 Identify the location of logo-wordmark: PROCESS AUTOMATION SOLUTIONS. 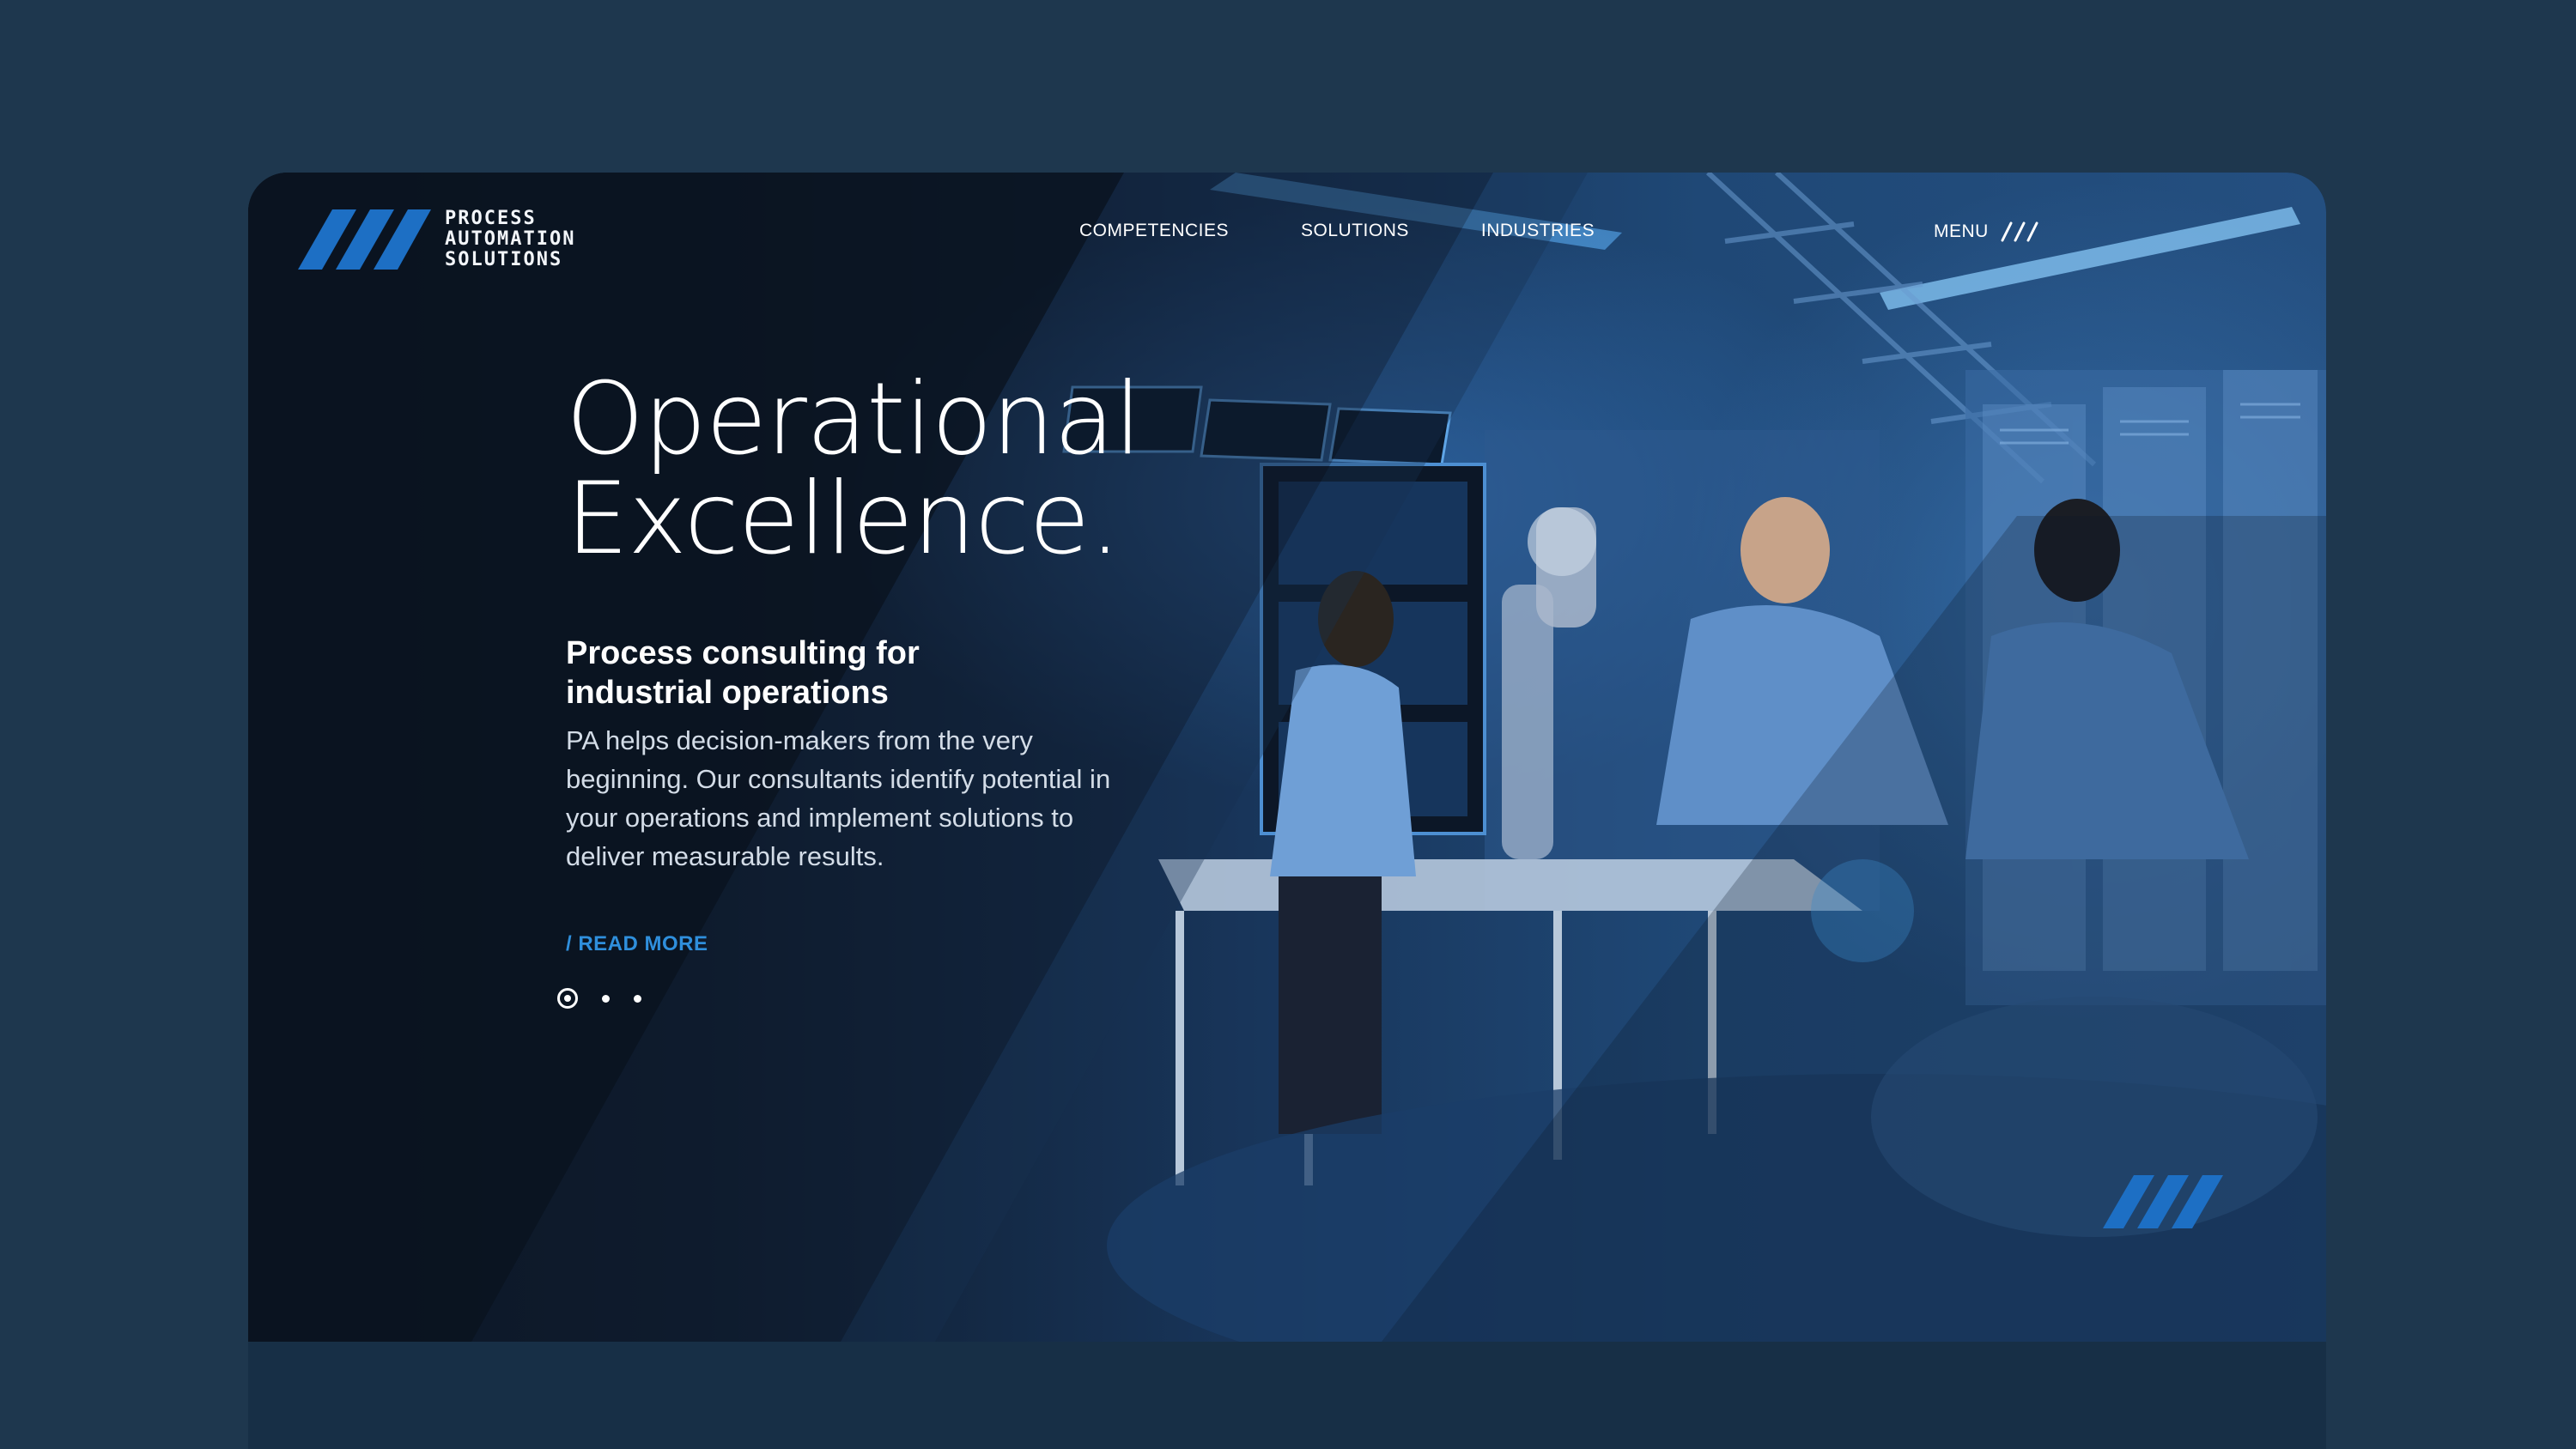
(510, 240).